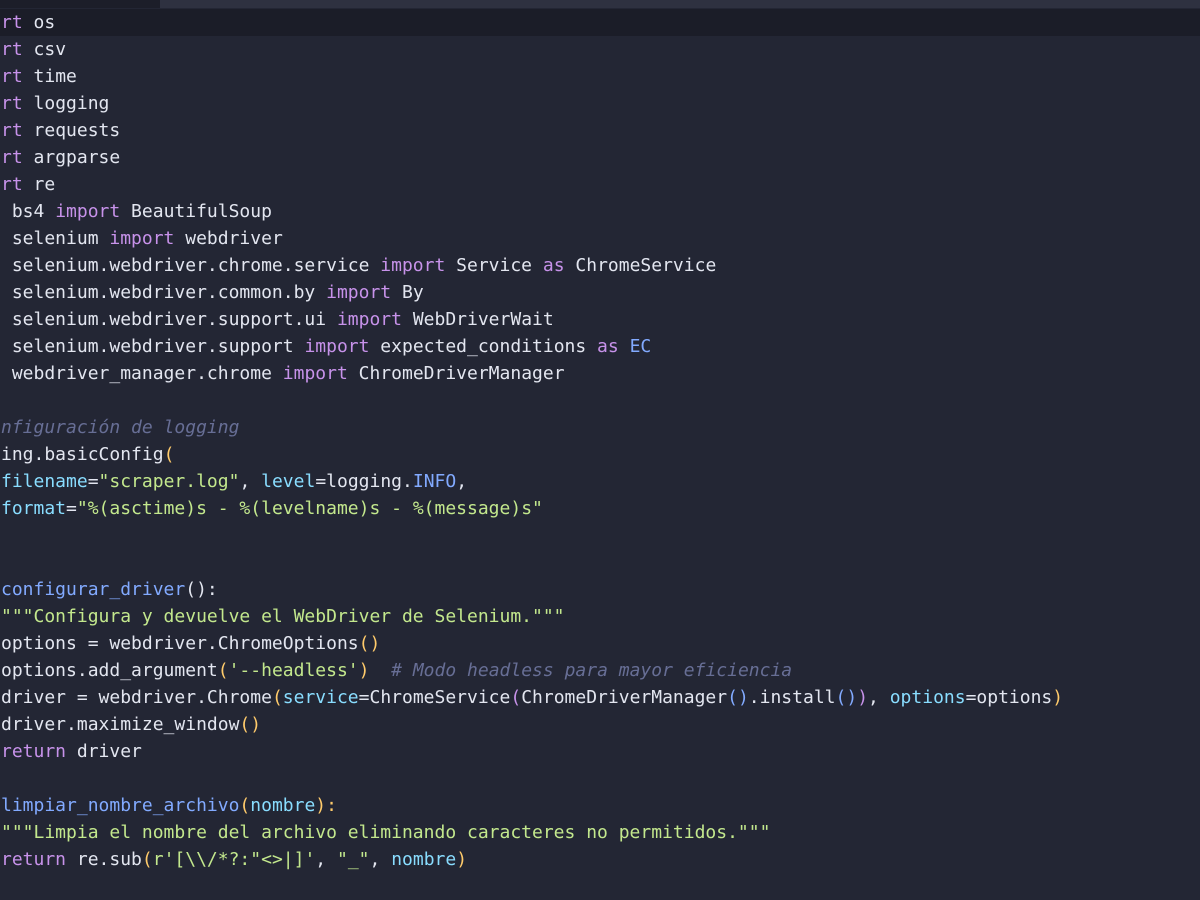  I want to click on code-token: expected_conditions, so click(483, 346).